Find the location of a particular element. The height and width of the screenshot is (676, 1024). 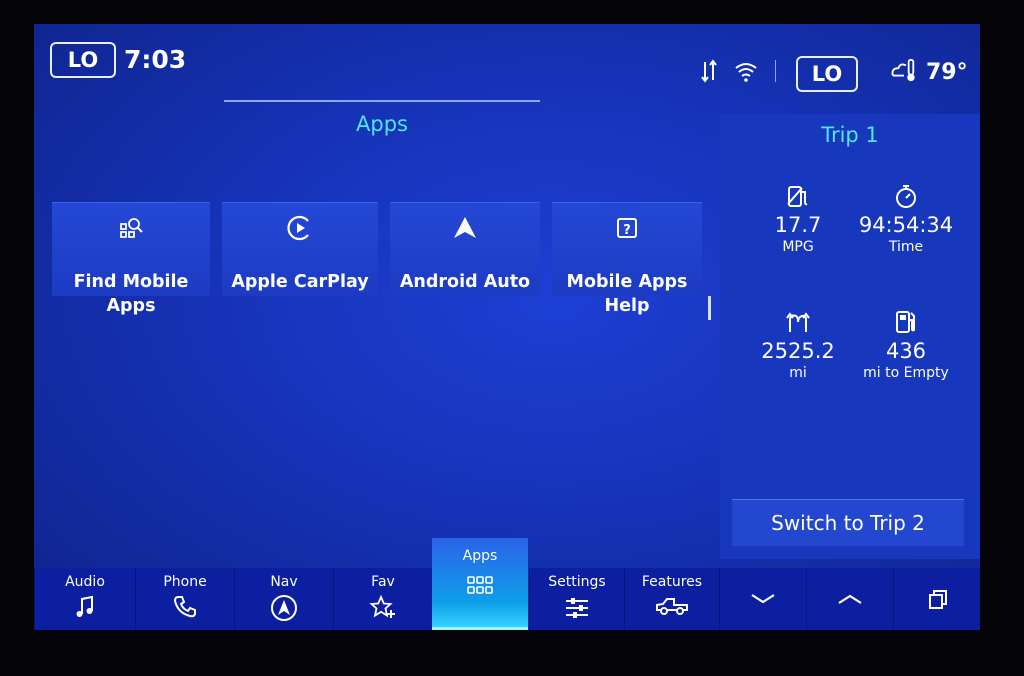

scroll-up-button is located at coordinates (849, 599).